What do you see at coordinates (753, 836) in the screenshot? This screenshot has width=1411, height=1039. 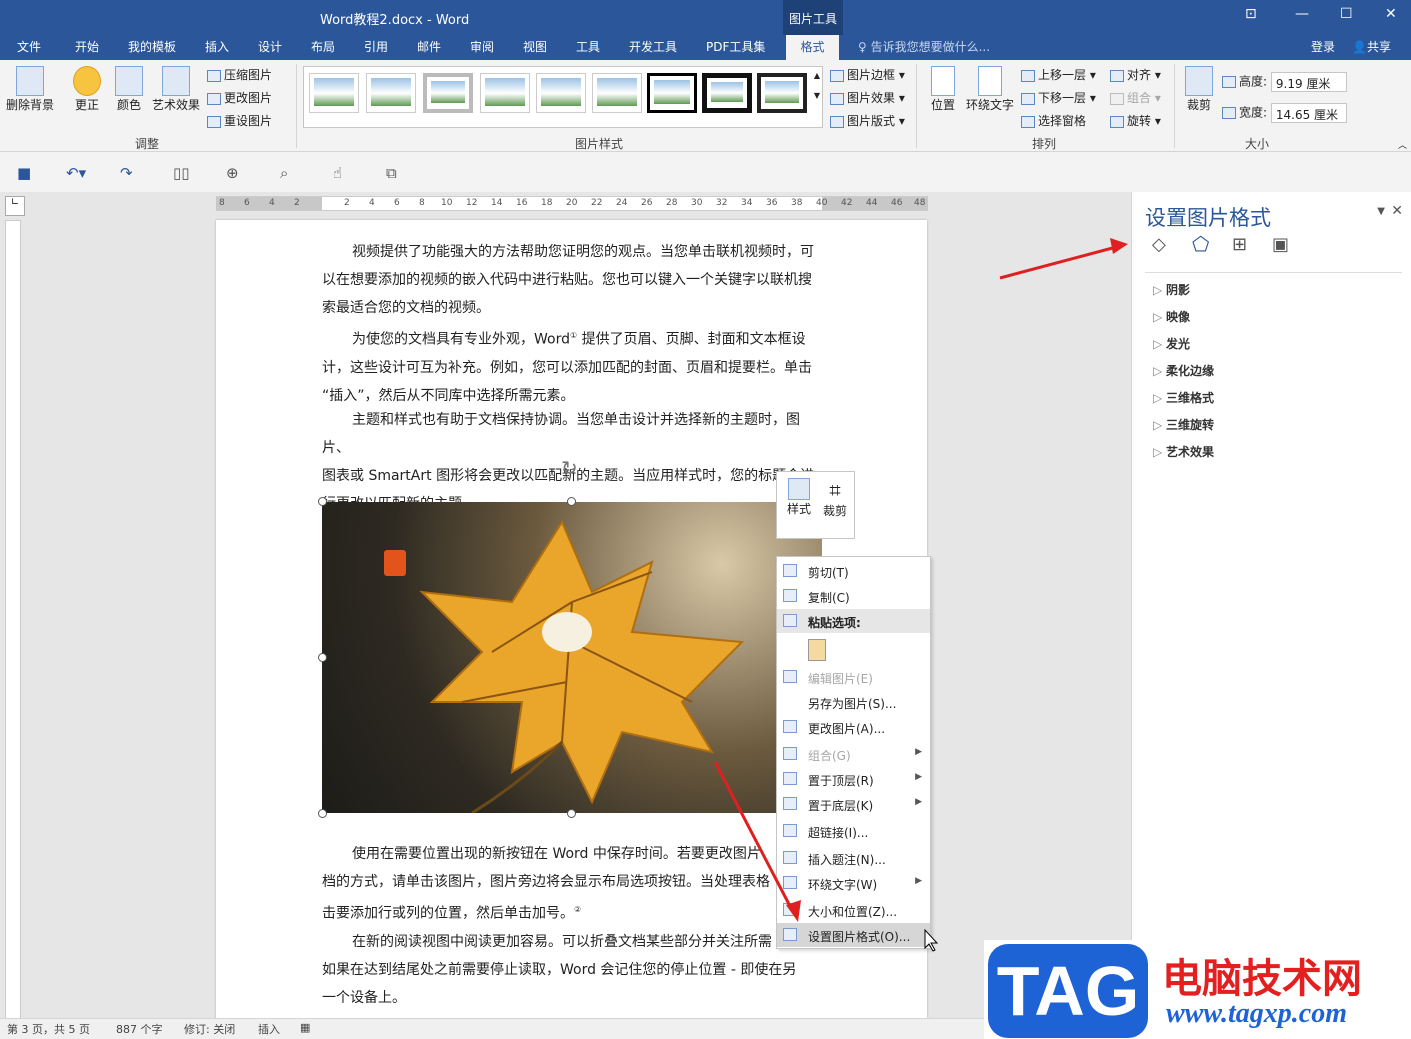 I see `arrow-to-menu` at bounding box center [753, 836].